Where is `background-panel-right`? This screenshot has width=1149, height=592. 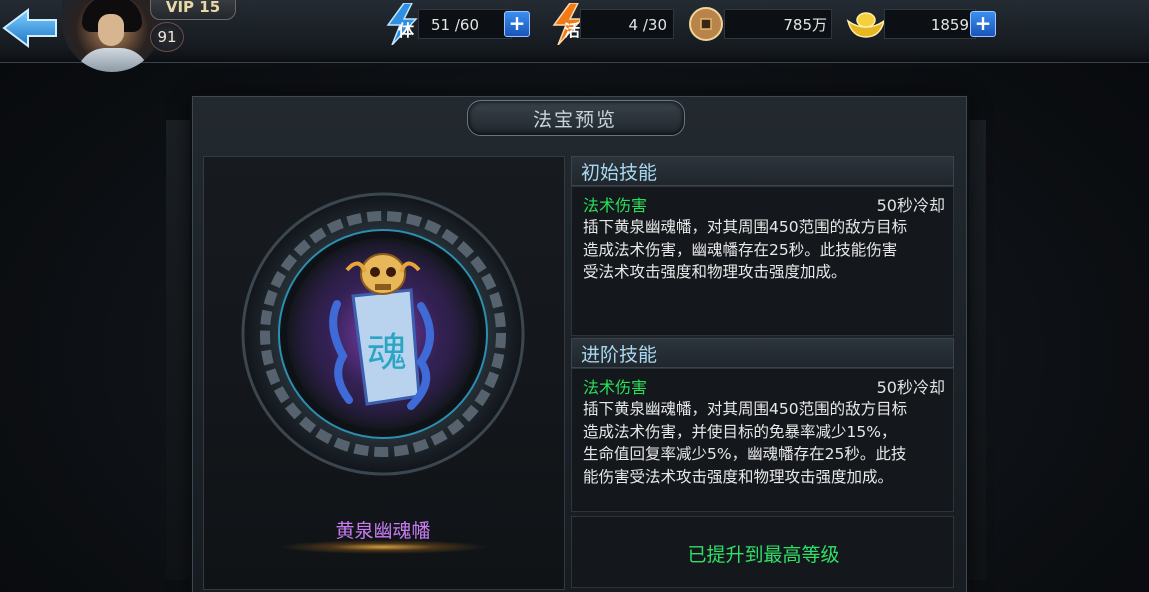 background-panel-right is located at coordinates (976, 350).